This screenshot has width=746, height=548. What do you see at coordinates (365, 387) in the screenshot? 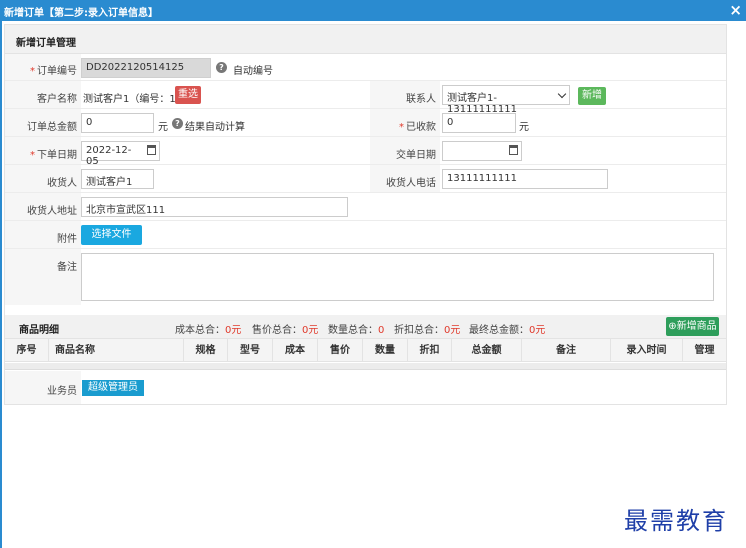
I see `row-salesperson: 业务员 超级管理员` at bounding box center [365, 387].